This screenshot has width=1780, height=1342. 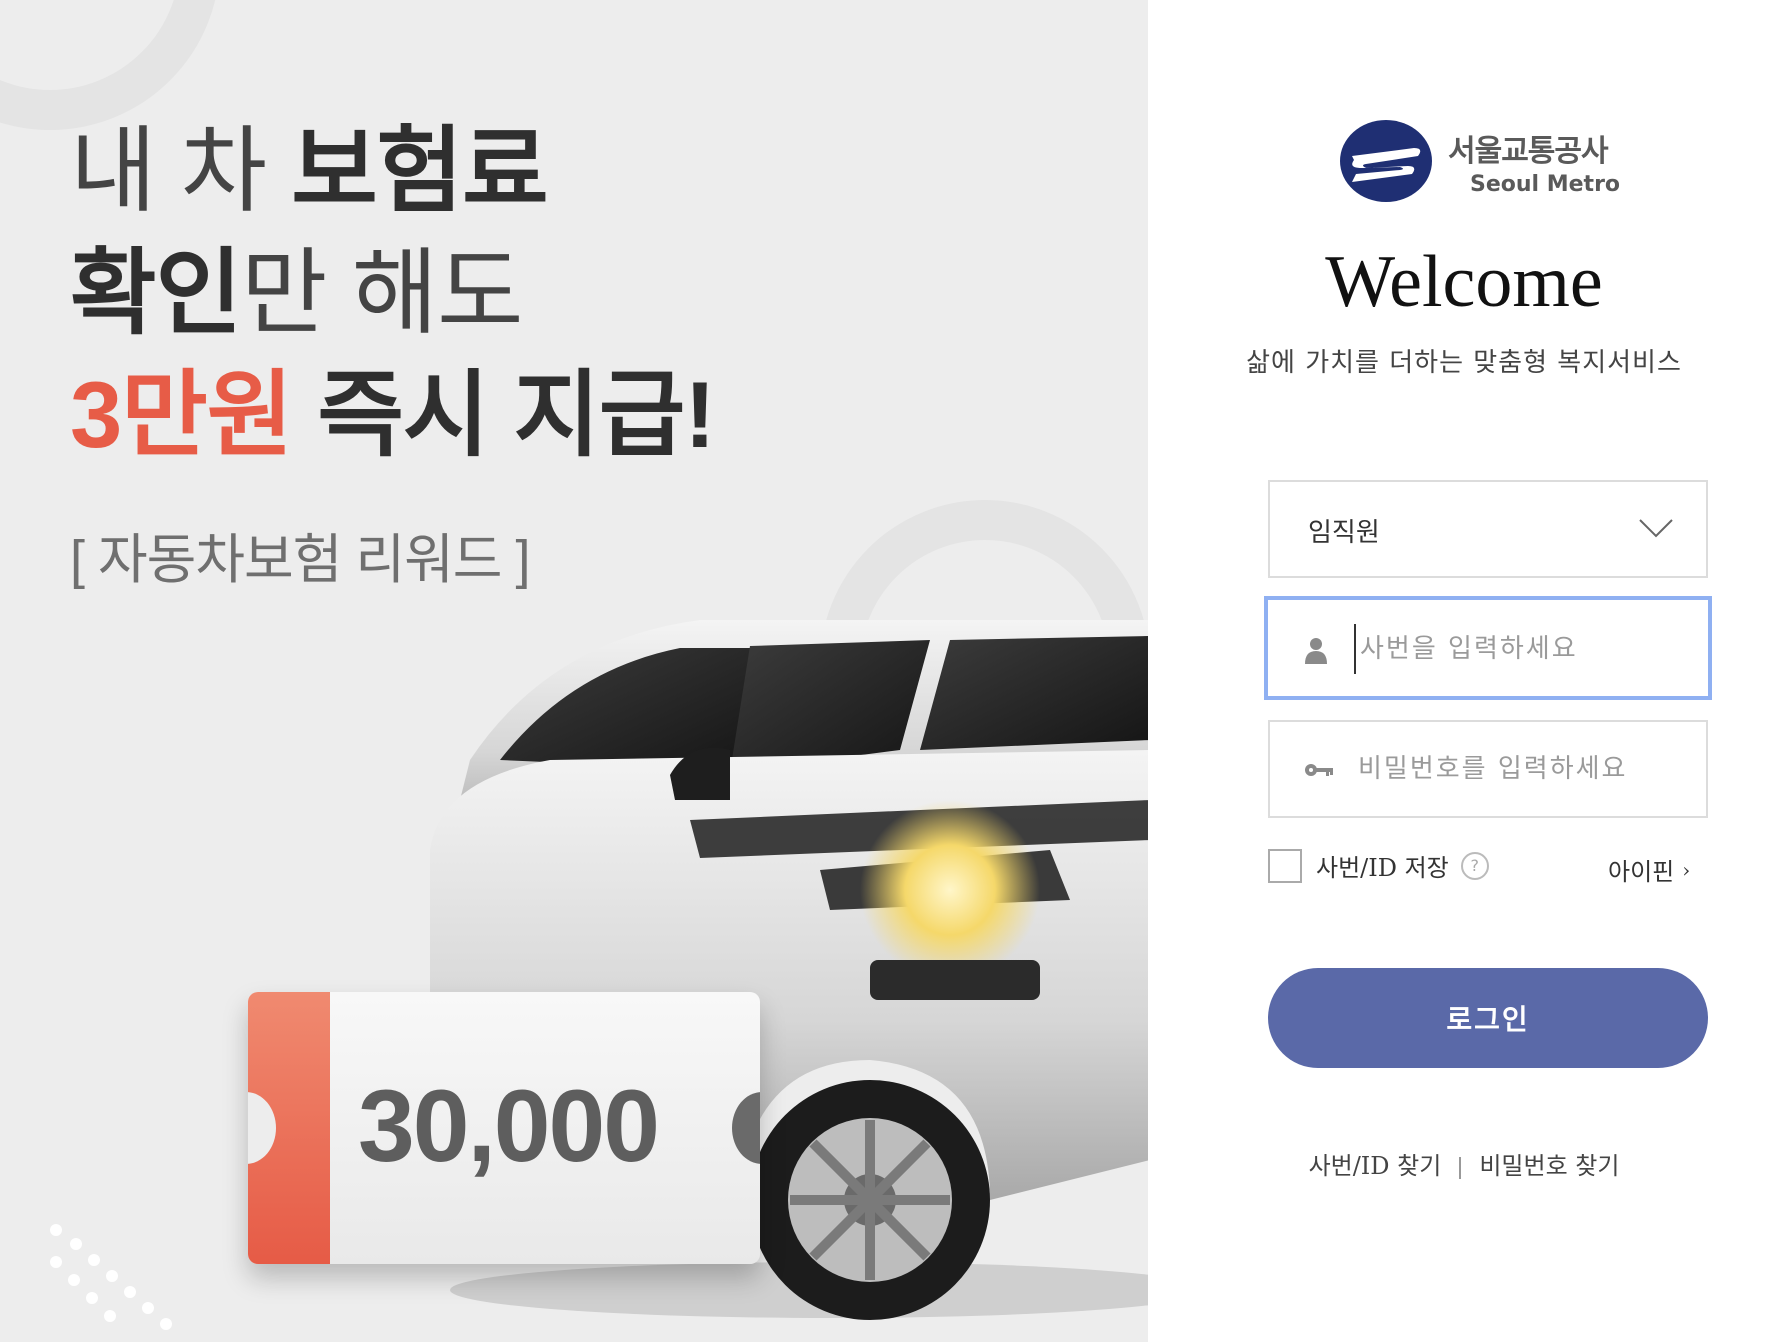 I want to click on chevron-right-icon: ›, so click(x=1686, y=869).